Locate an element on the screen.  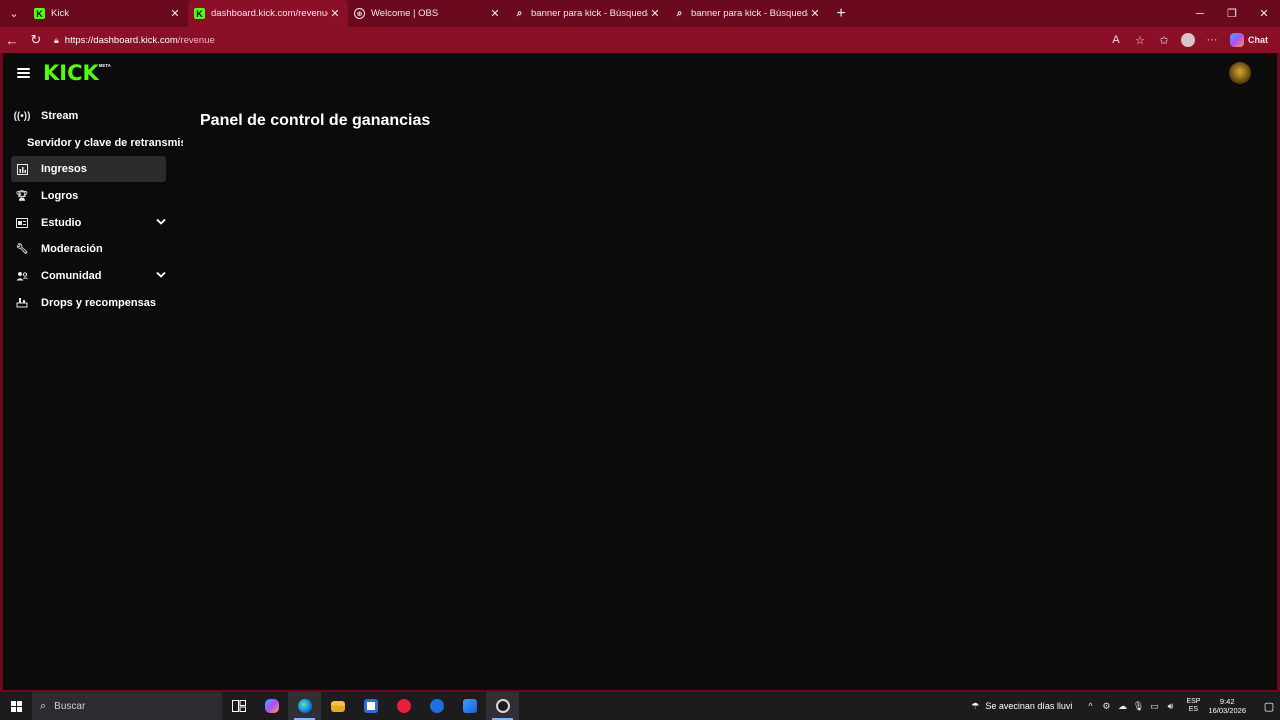
clock: 9:42 16/03/2026 is located at coordinates (1227, 706).